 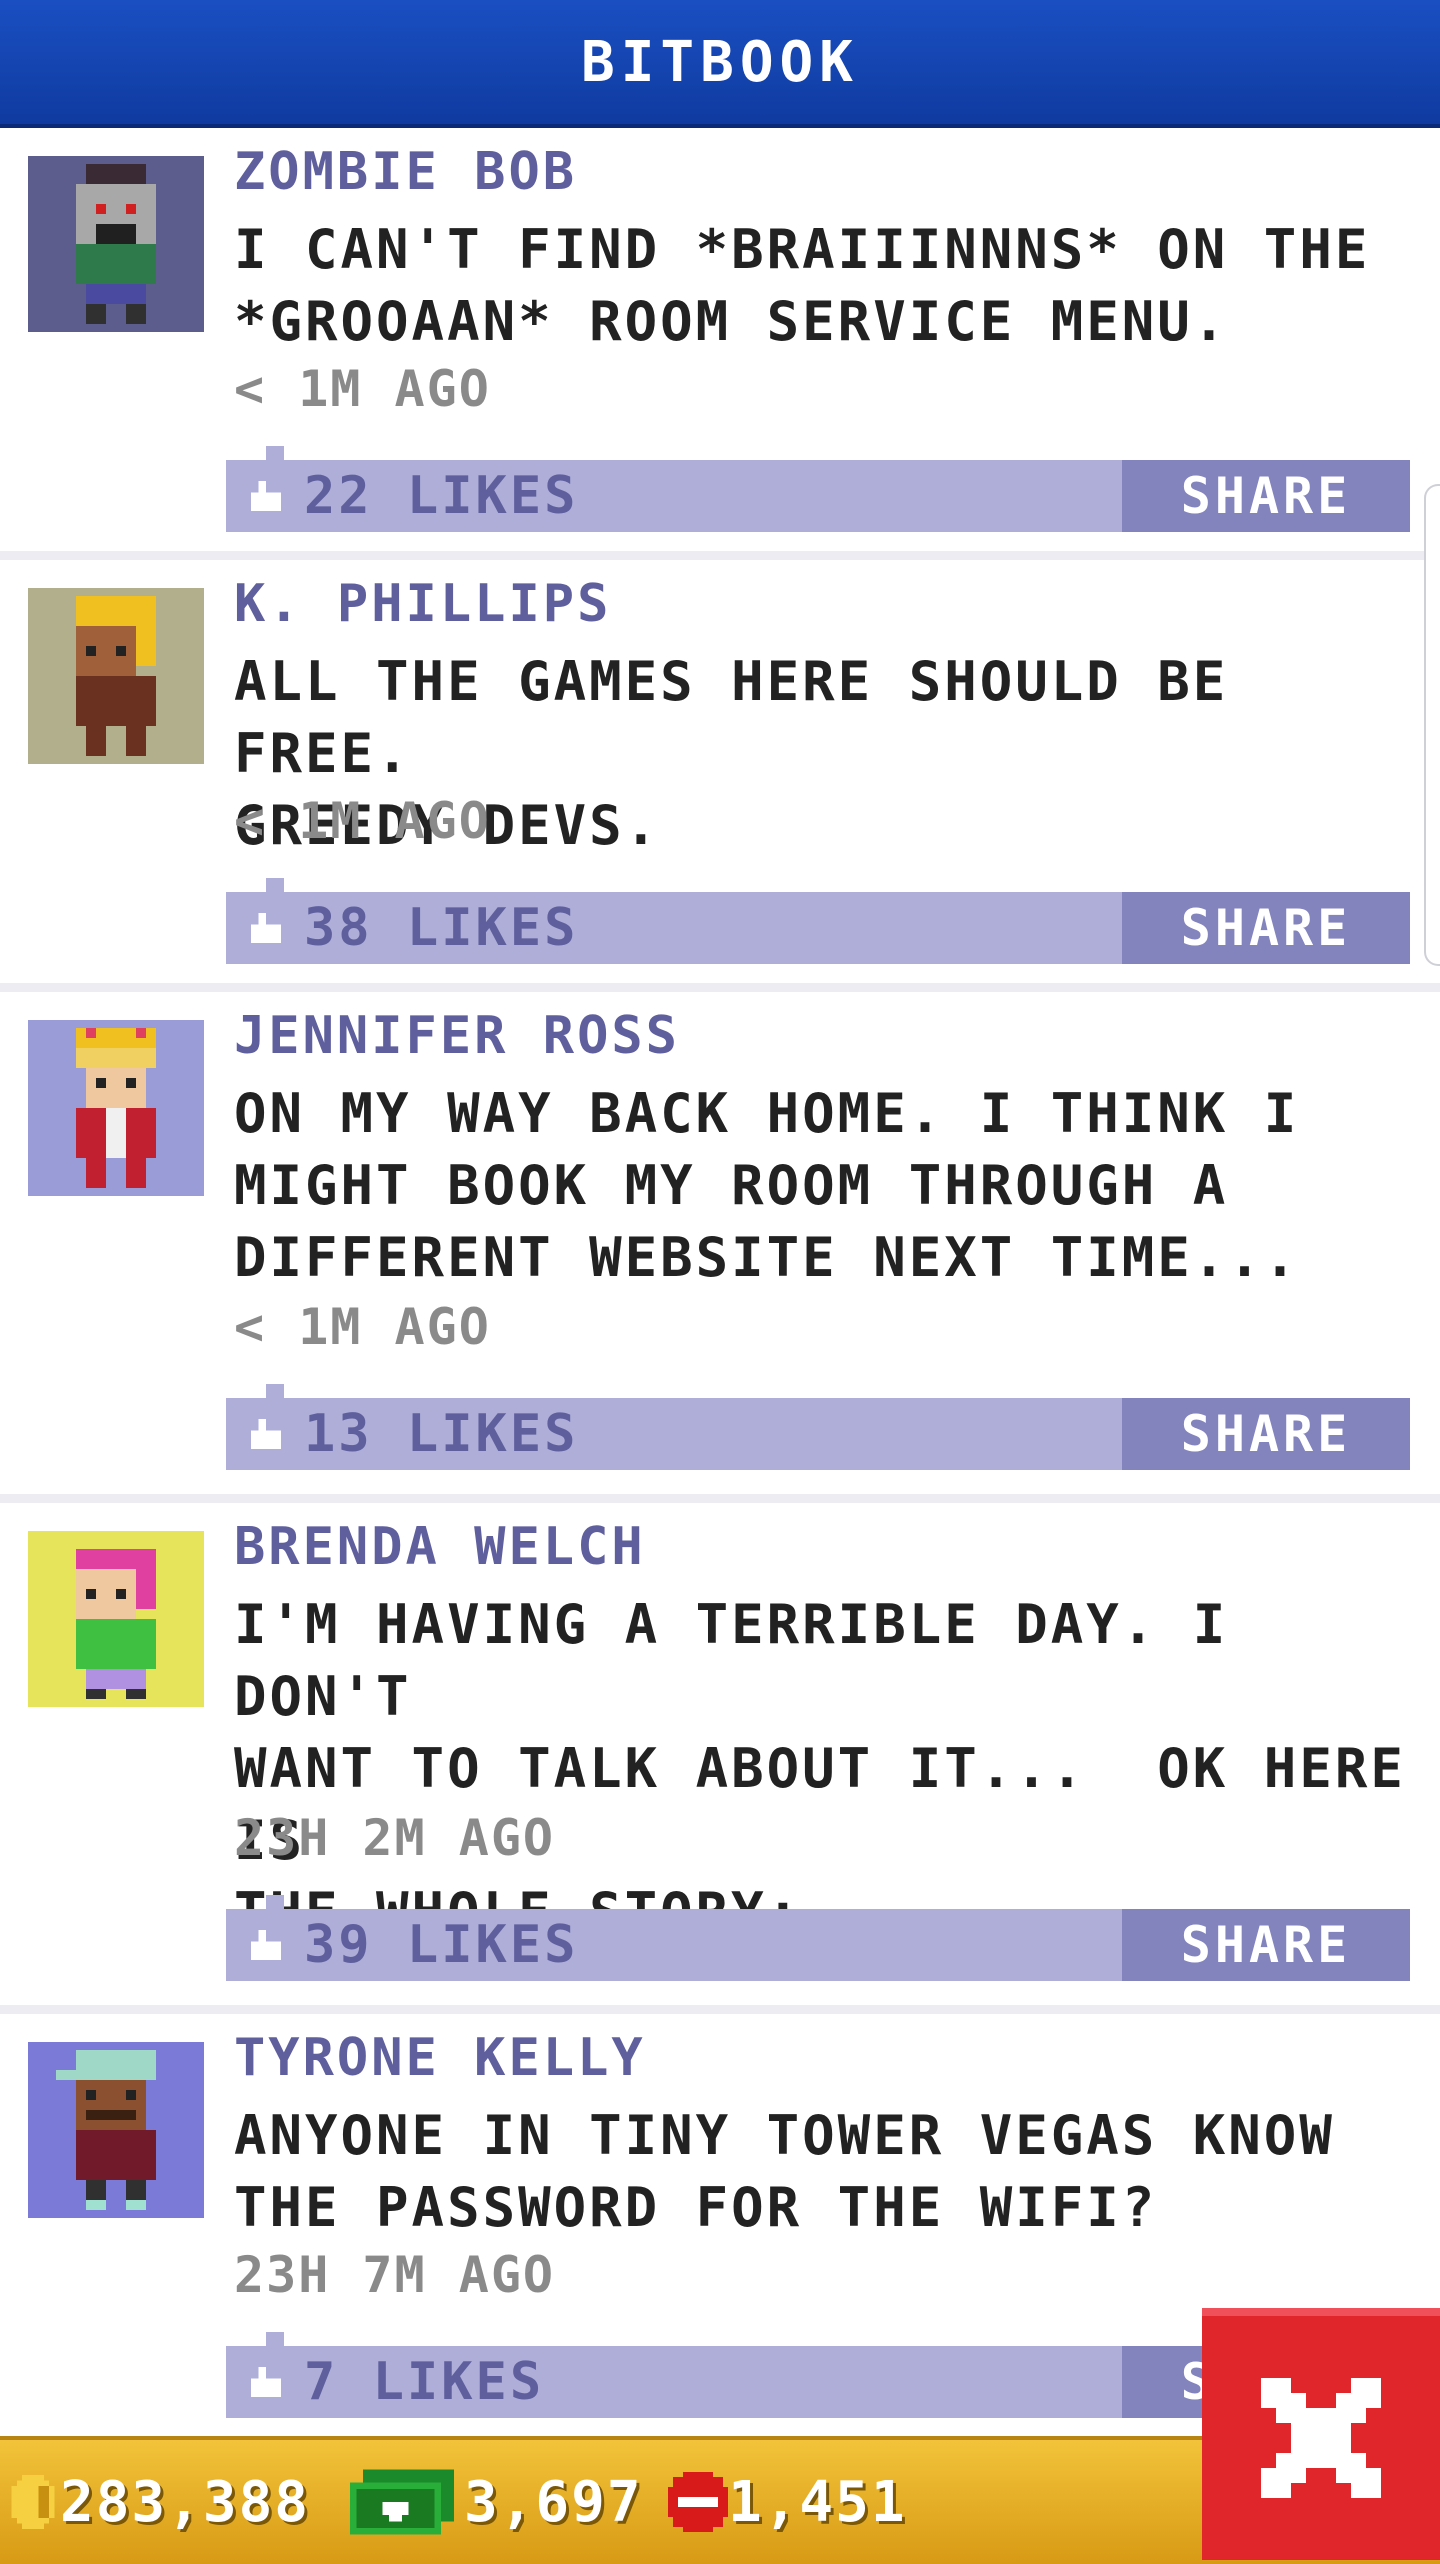 I want to click on post-author: TYRONE KELLY, so click(x=440, y=2058).